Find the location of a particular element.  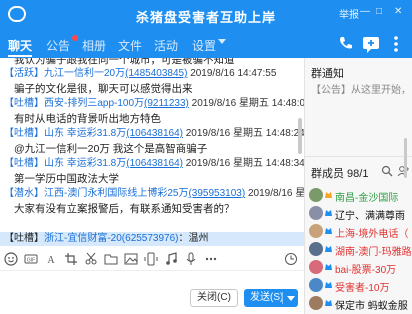

member-item: 受害者-10万 is located at coordinates (360, 285).